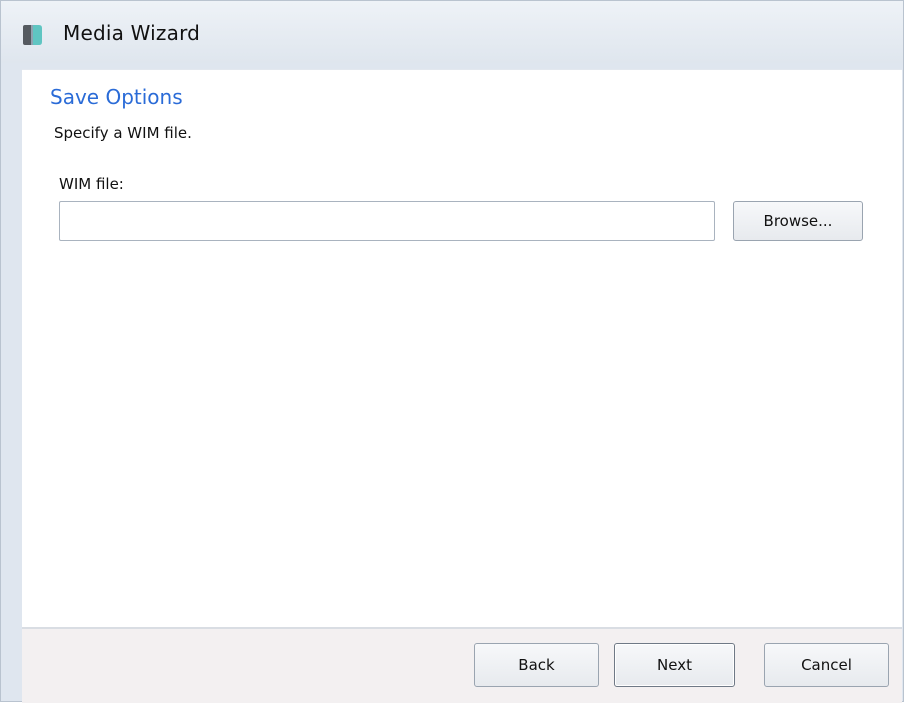  Describe the element at coordinates (32, 35) in the screenshot. I see `media-wizard-app-icon` at that location.